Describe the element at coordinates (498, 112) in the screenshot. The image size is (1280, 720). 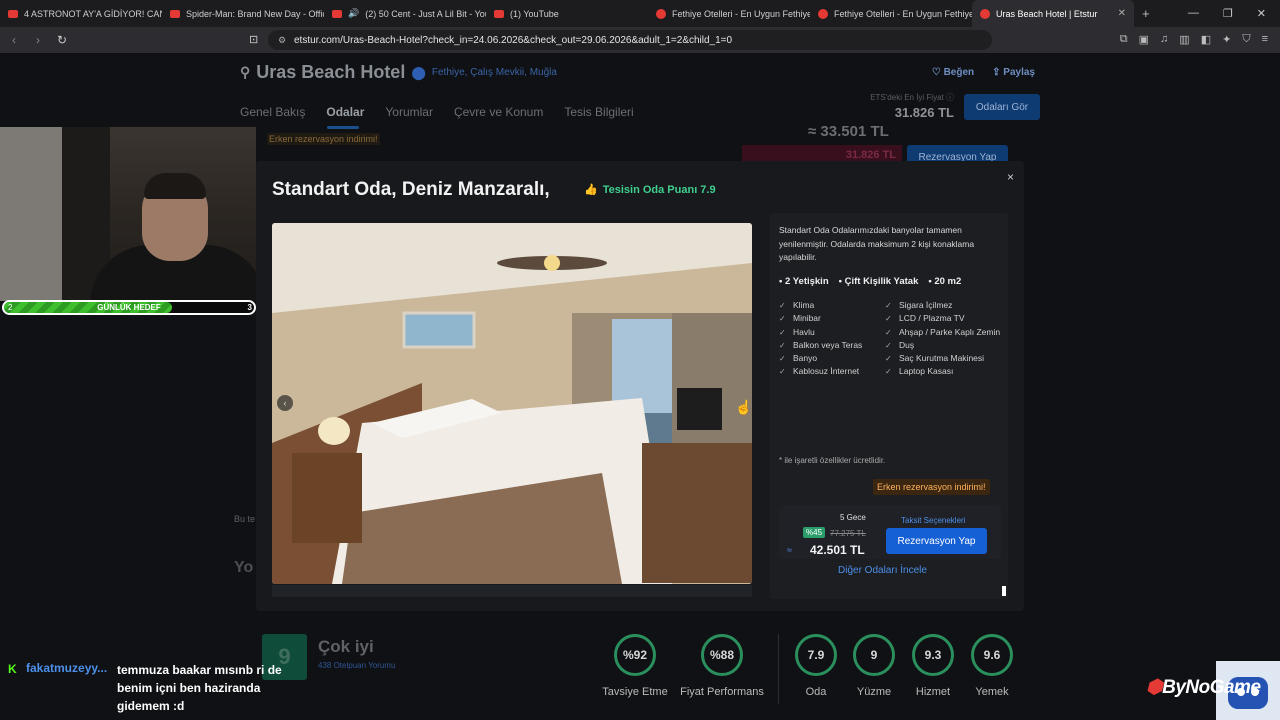
I see `tab-cevre-konum: Çevre ve Konum` at that location.